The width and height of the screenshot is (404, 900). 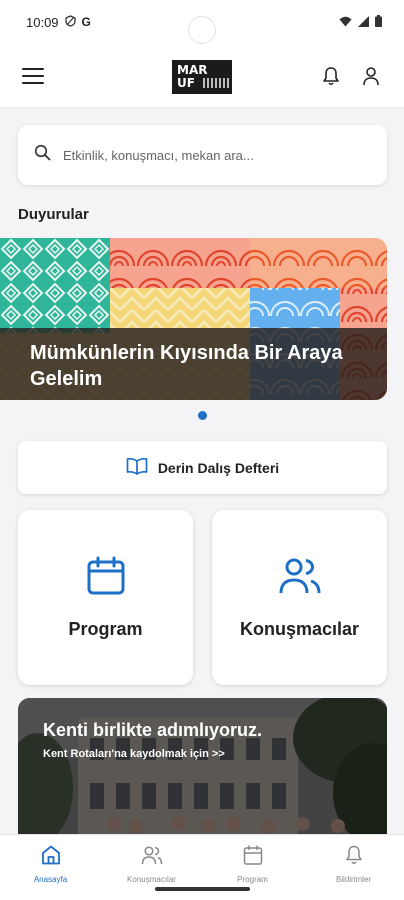 What do you see at coordinates (218, 467) in the screenshot?
I see `deep-dive-label: Derin Dalış Defteri` at bounding box center [218, 467].